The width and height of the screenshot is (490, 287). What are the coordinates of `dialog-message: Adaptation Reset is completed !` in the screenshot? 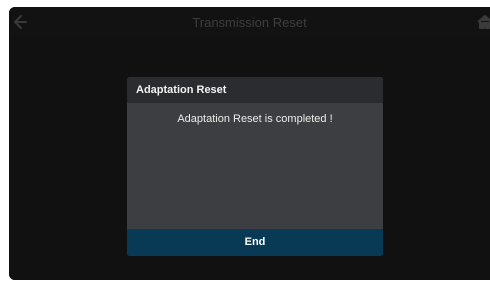 It's located at (255, 119).